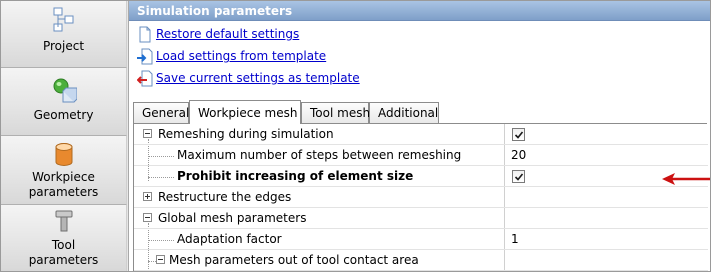 The width and height of the screenshot is (711, 272). I want to click on restore-default-link: Restore default settings, so click(227, 34).